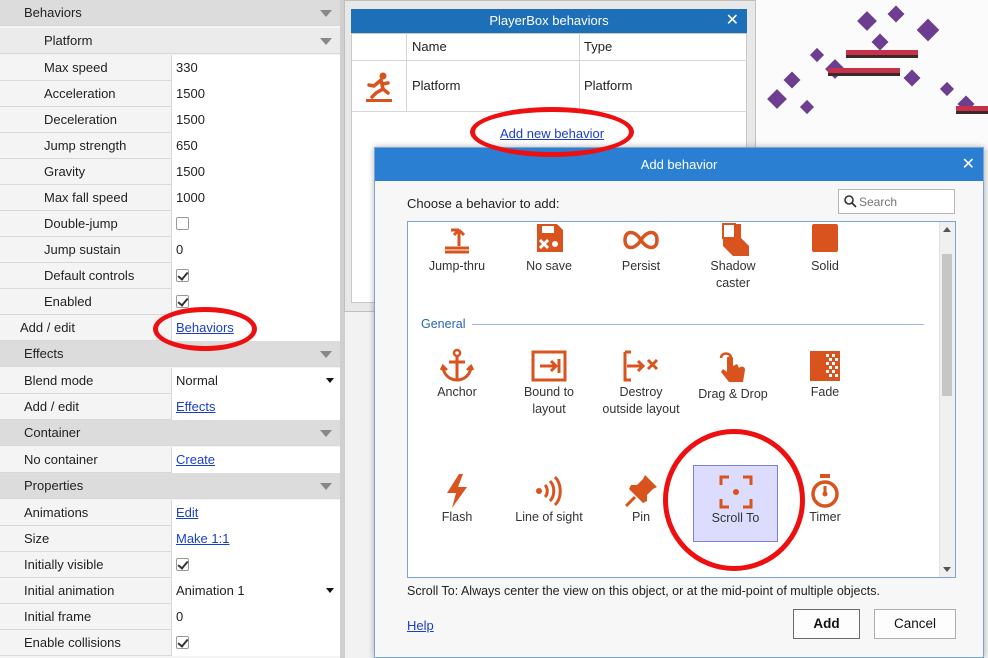 The height and width of the screenshot is (658, 988). Describe the element at coordinates (598, 46) in the screenshot. I see `column-type-header: Type` at that location.